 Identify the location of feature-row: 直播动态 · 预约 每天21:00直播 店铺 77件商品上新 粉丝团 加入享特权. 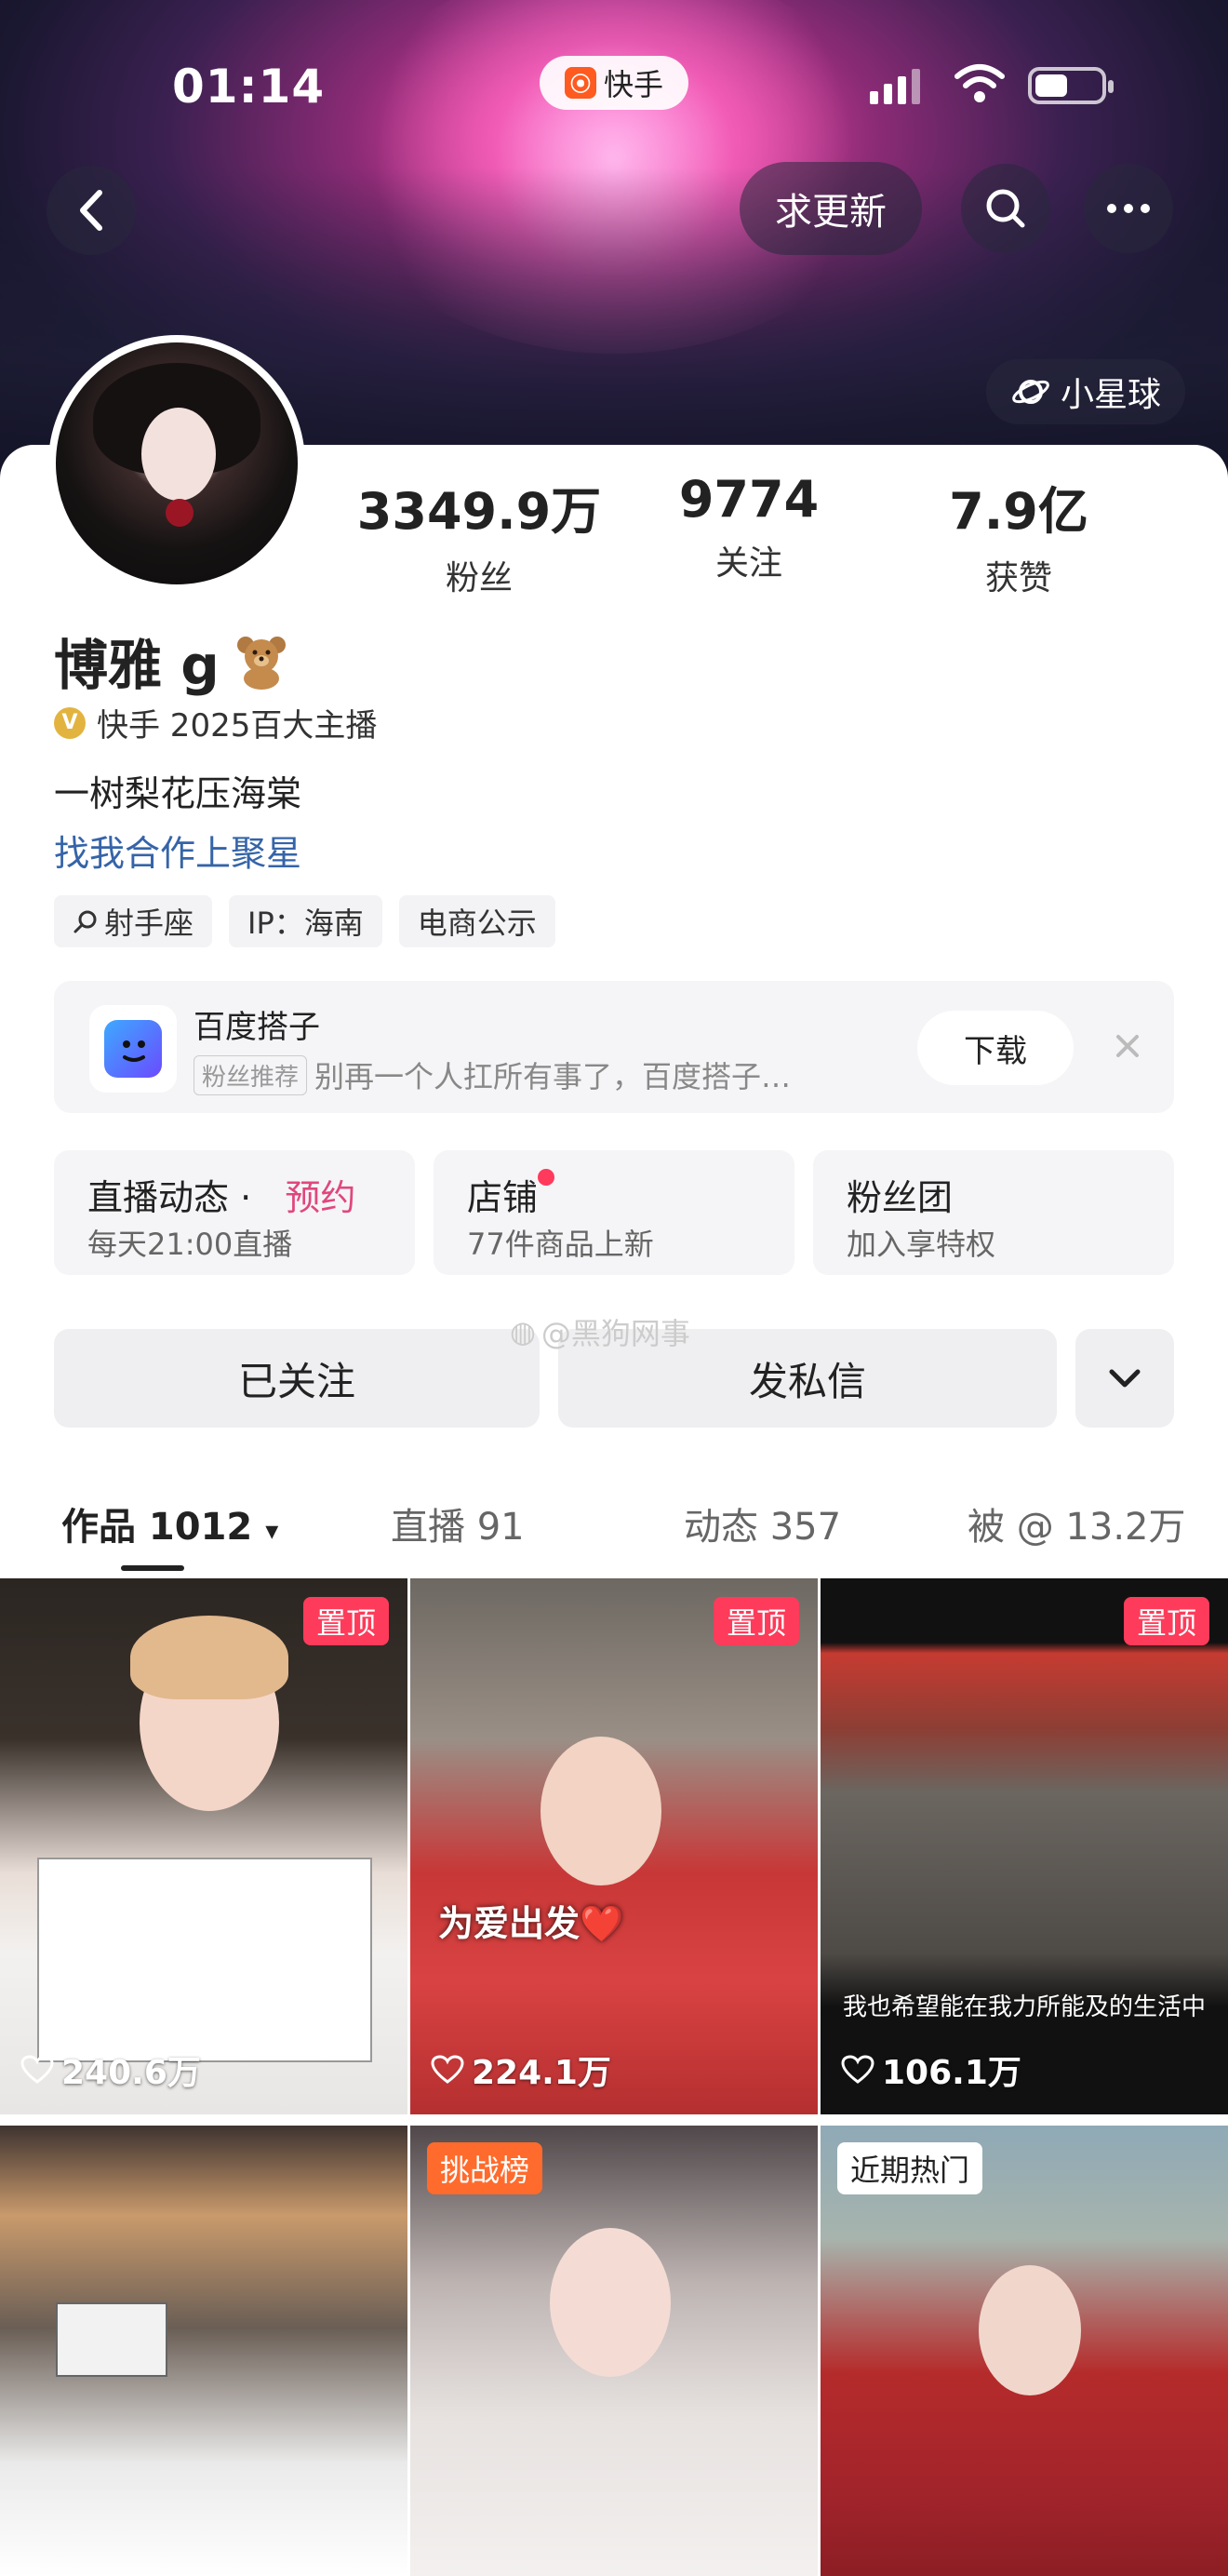
(614, 1212).